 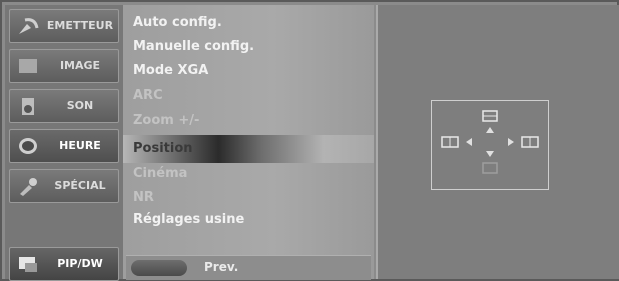 What do you see at coordinates (170, 70) in the screenshot?
I see `menu-item-mode-xga: Mode XGA` at bounding box center [170, 70].